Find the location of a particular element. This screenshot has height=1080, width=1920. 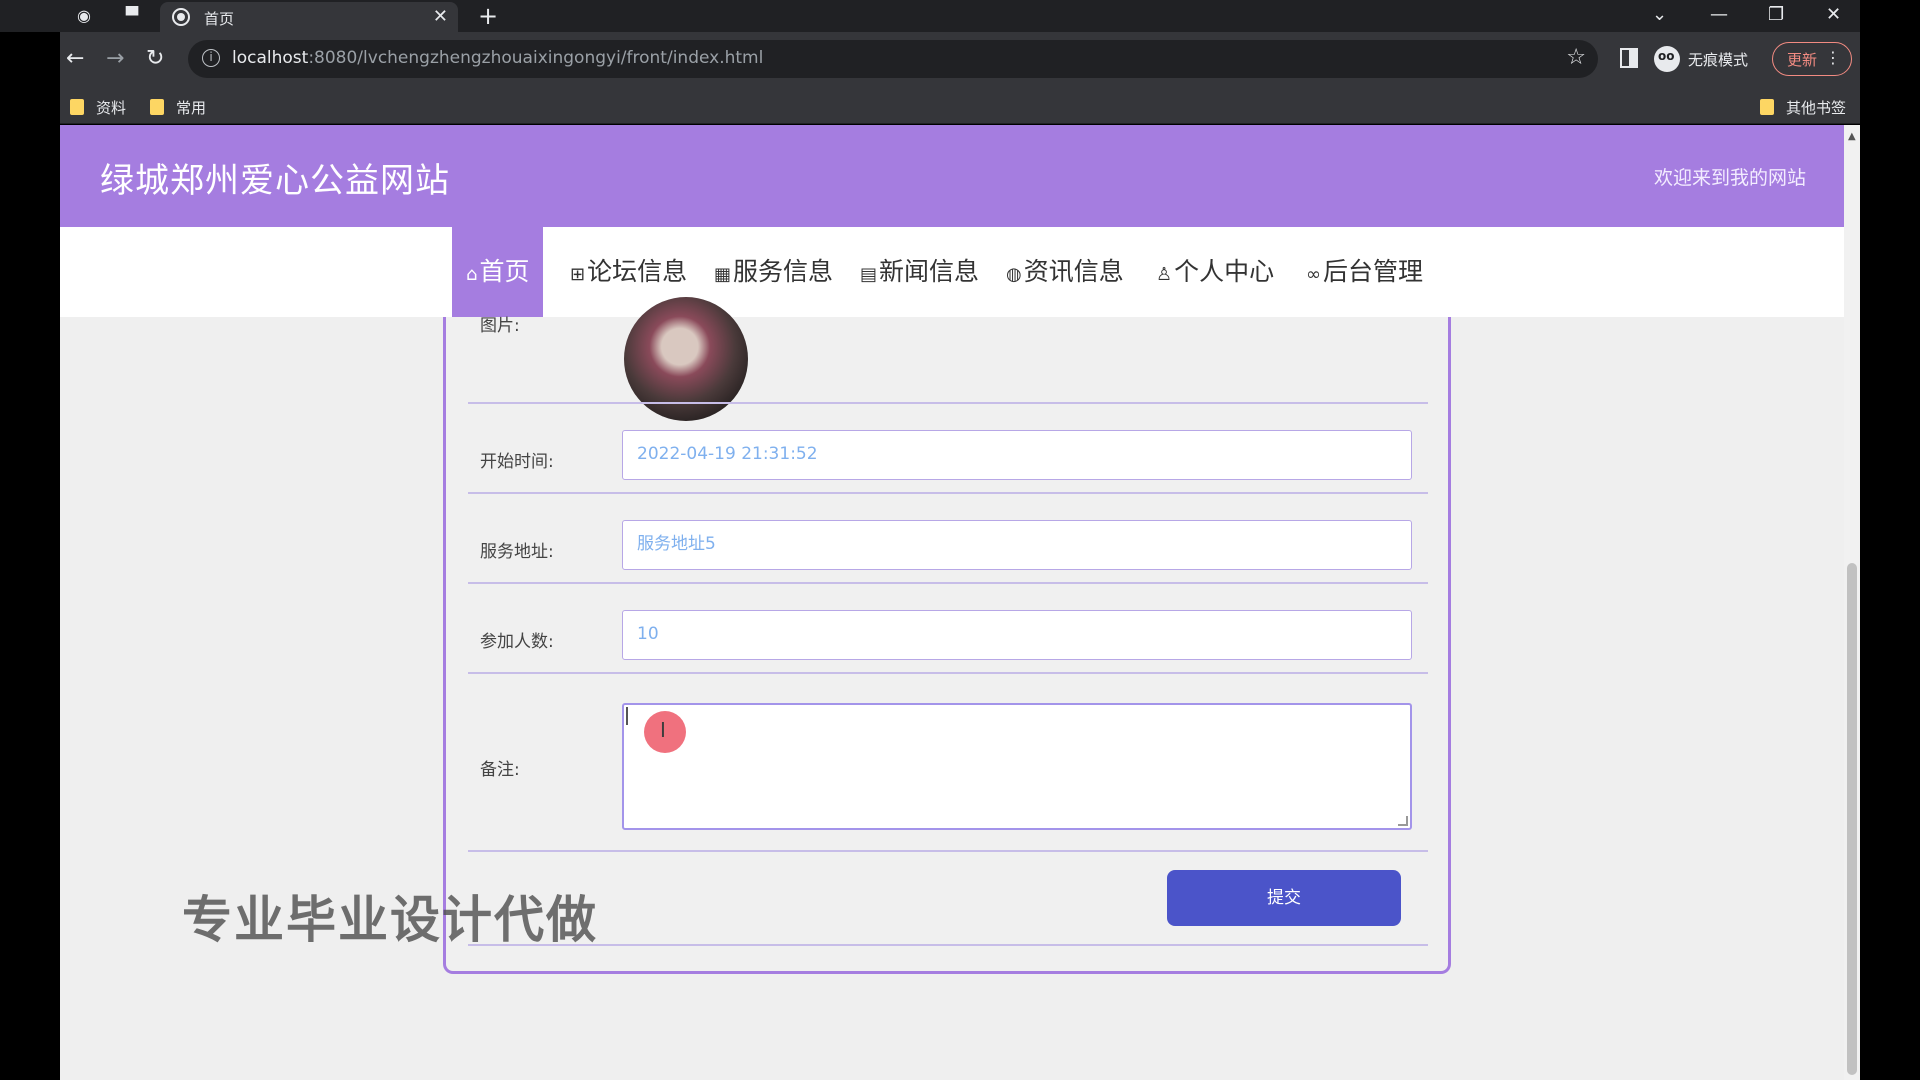

welcome-text: 欢迎来到我的网站 is located at coordinates (1729, 178).